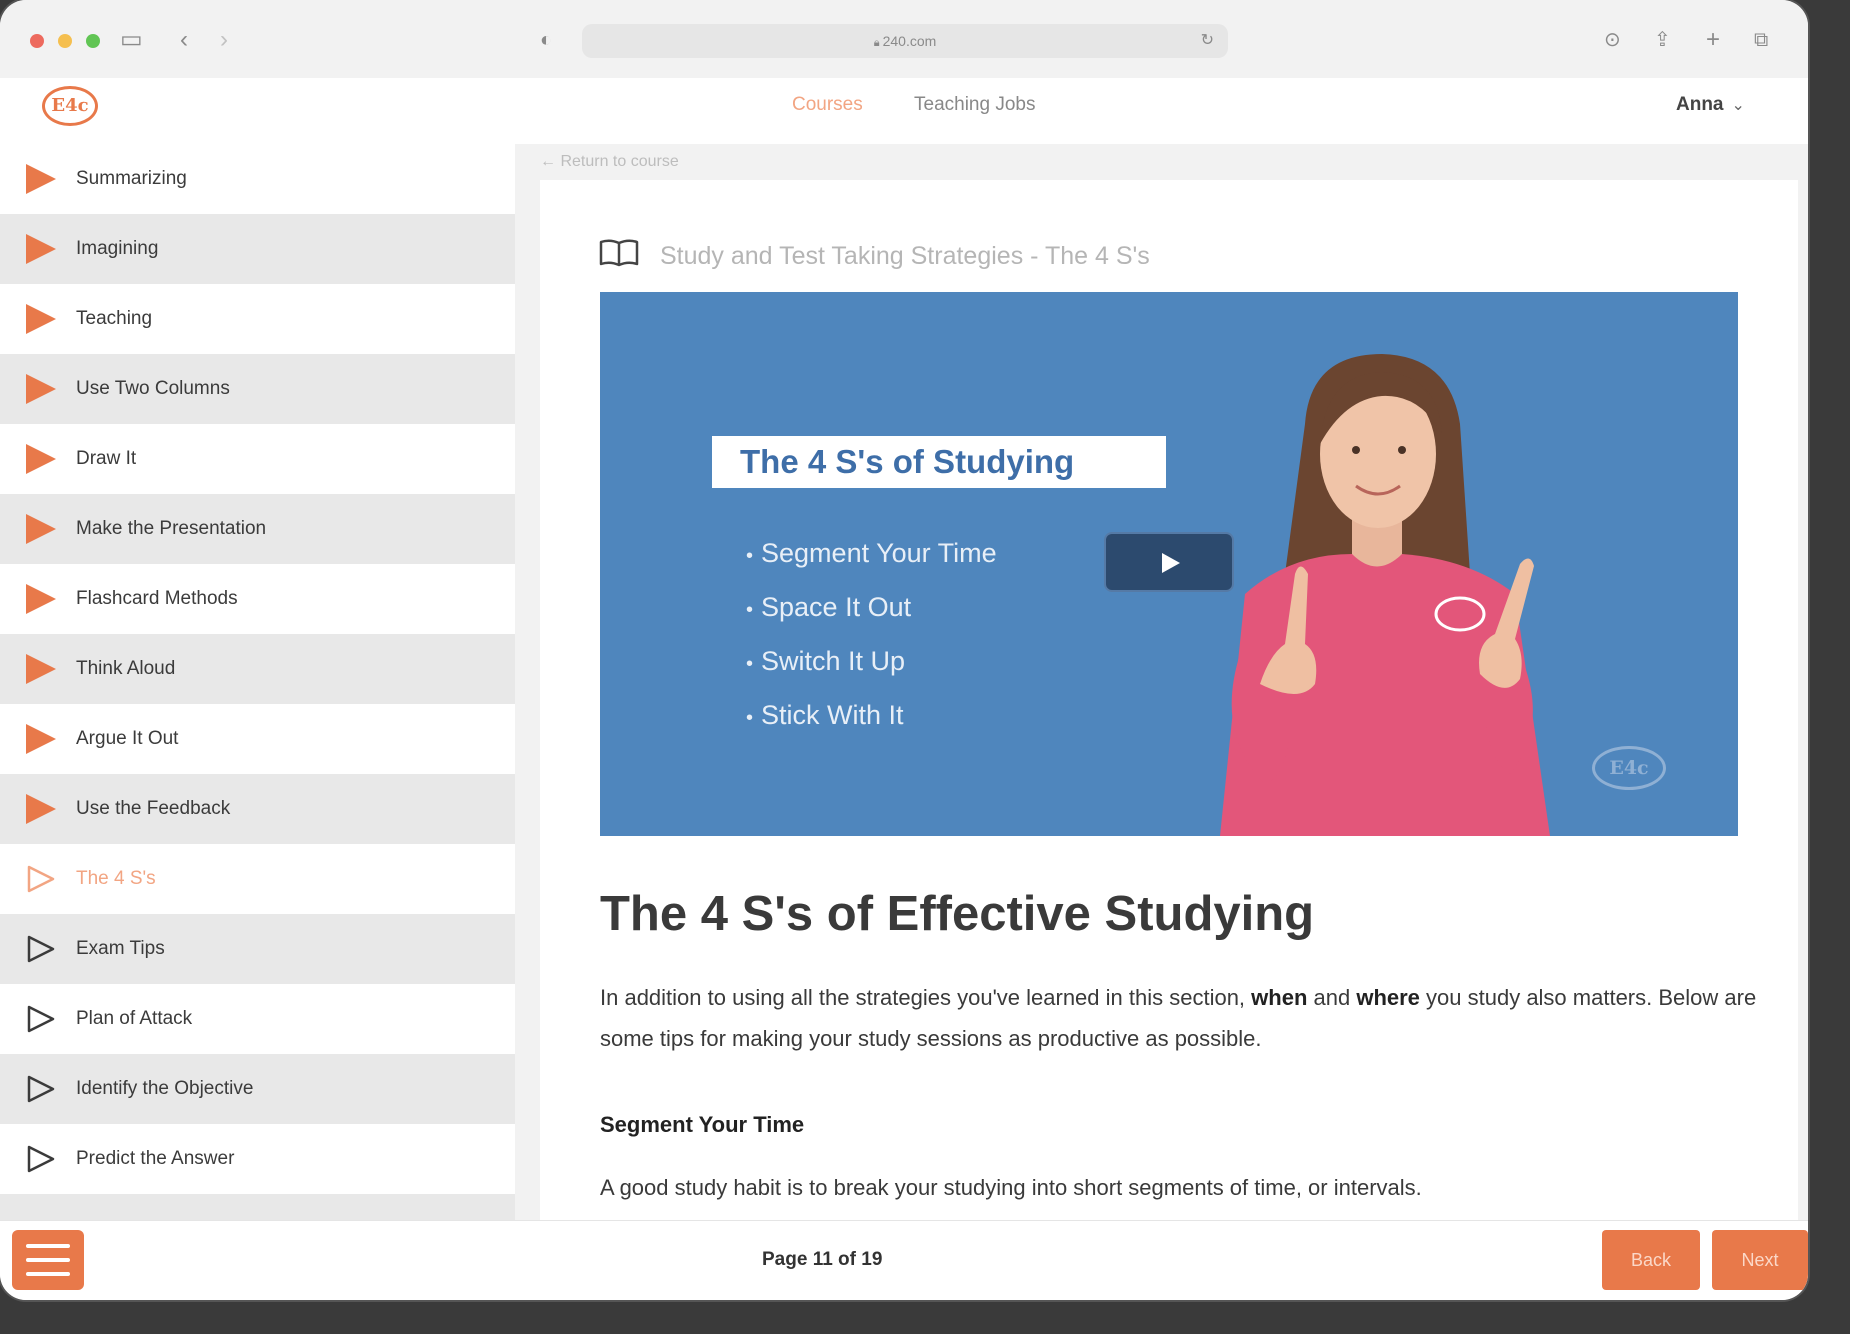 The image size is (1850, 1334). What do you see at coordinates (157, 598) in the screenshot?
I see `sidebar-item-label: Flashcard Methods` at bounding box center [157, 598].